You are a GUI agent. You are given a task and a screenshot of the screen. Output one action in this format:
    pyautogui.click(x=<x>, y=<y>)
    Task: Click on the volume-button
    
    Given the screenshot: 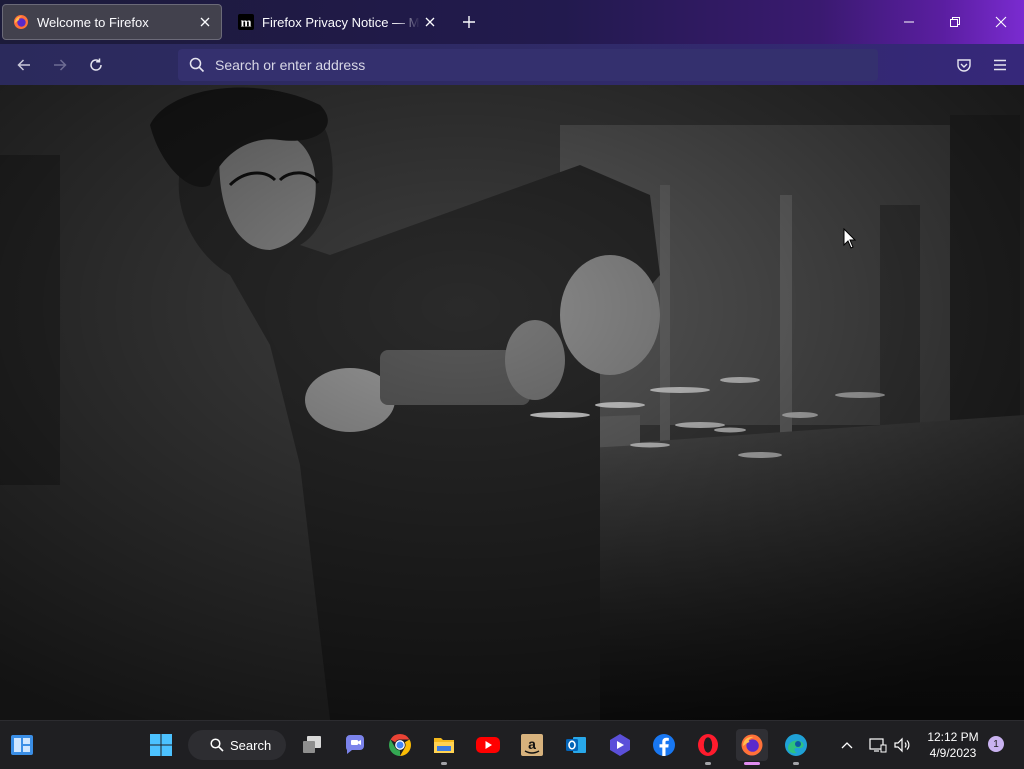 What is the action you would take?
    pyautogui.click(x=903, y=745)
    